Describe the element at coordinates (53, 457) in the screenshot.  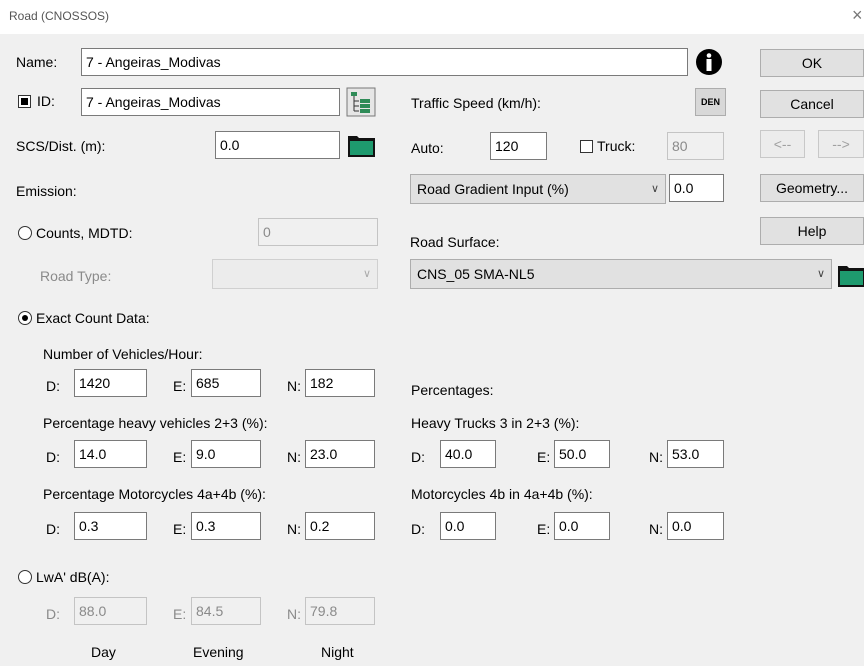
I see `heavy-d-label: D:` at that location.